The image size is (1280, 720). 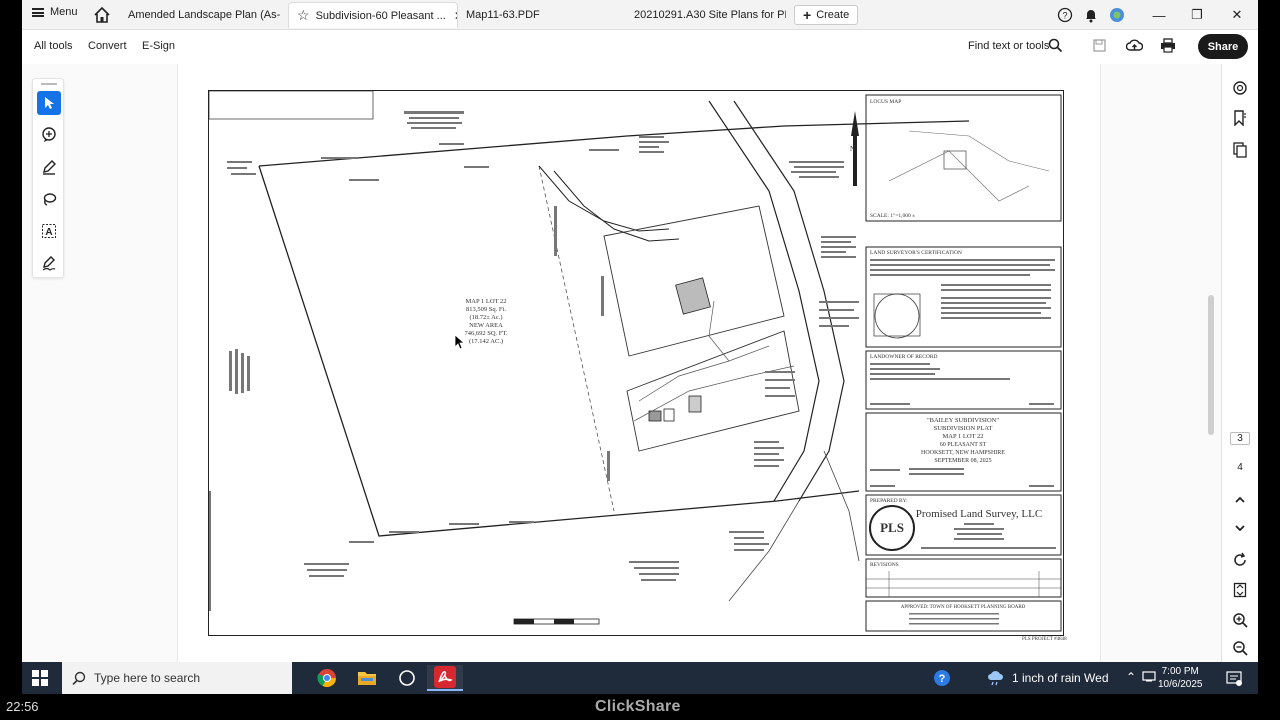 I want to click on ai-assistant-icon, so click(x=1240, y=88).